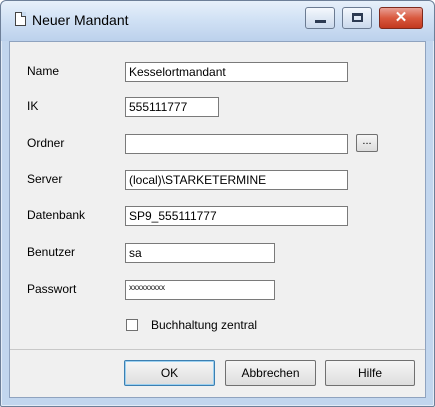 Image resolution: width=435 pixels, height=407 pixels. I want to click on close-icon: ✕, so click(401, 17).